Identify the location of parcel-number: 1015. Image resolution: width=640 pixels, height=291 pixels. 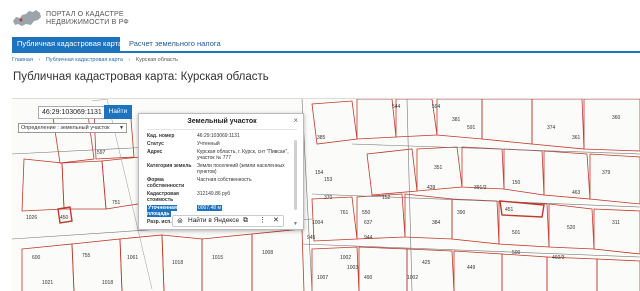
(217, 258).